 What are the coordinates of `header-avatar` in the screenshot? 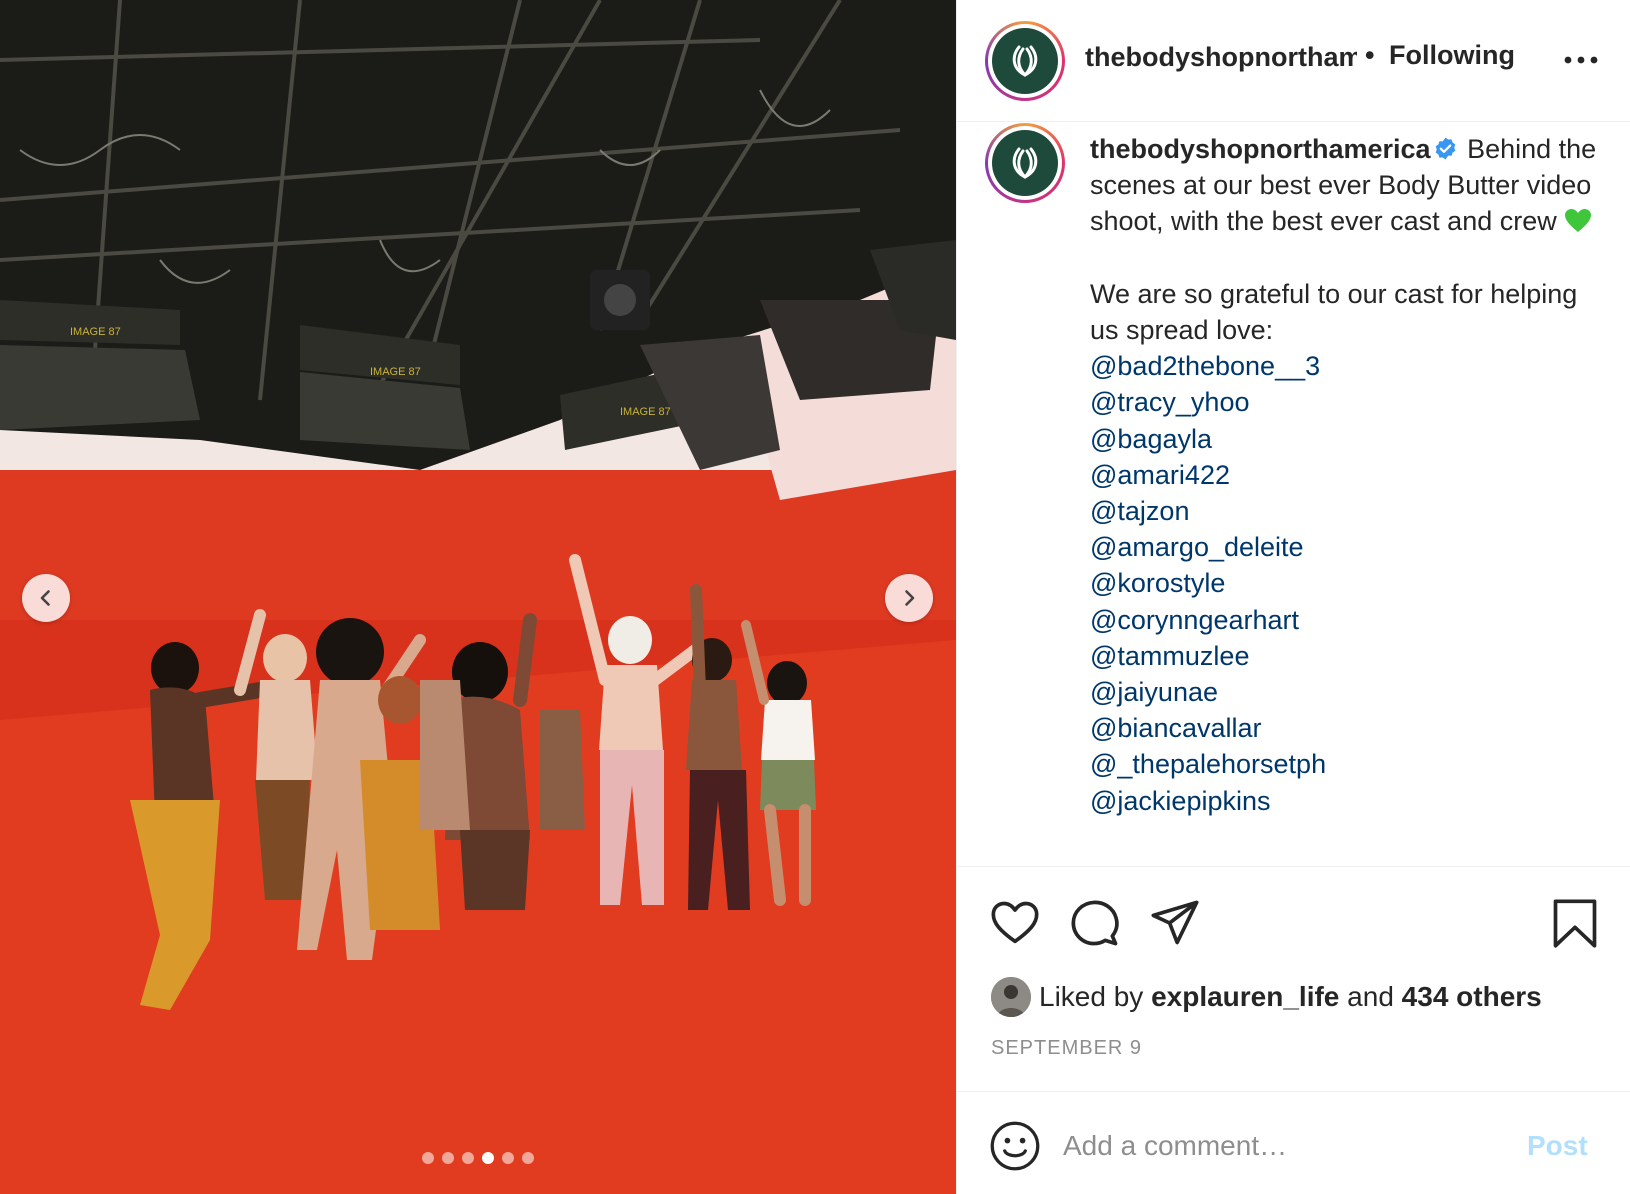 It's located at (1025, 61).